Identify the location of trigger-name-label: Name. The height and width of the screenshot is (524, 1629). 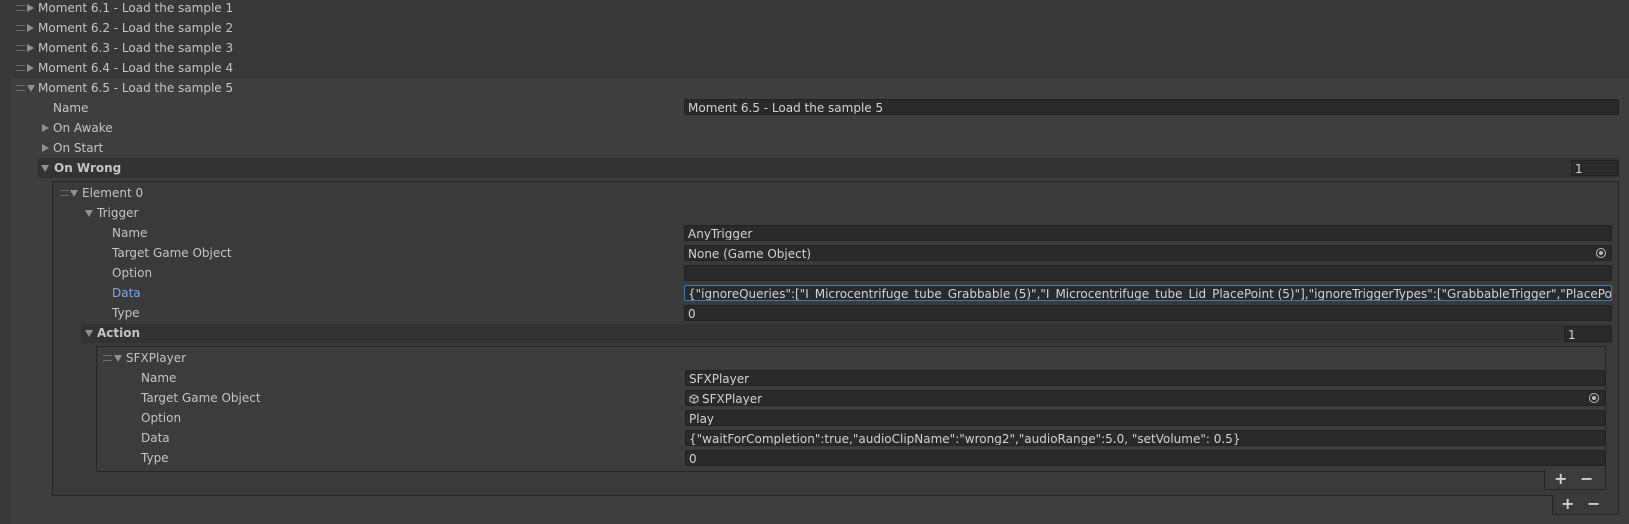
(130, 233).